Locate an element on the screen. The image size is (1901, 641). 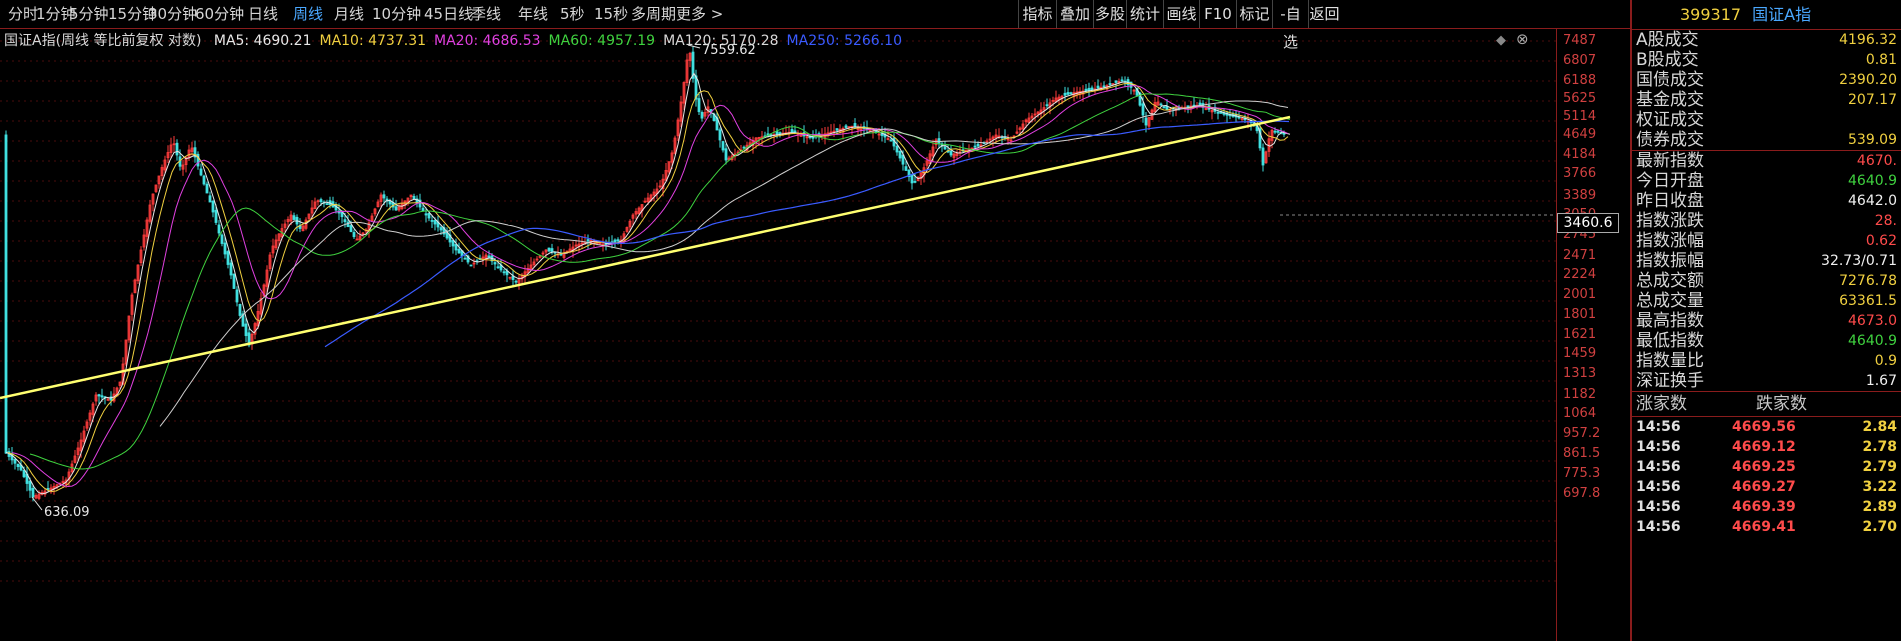
period-tab-0: 分时 is located at coordinates (23, 14).